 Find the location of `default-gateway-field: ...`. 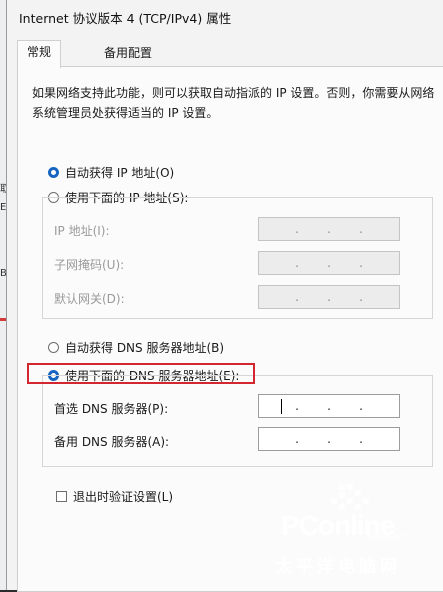

default-gateway-field: ... is located at coordinates (329, 297).